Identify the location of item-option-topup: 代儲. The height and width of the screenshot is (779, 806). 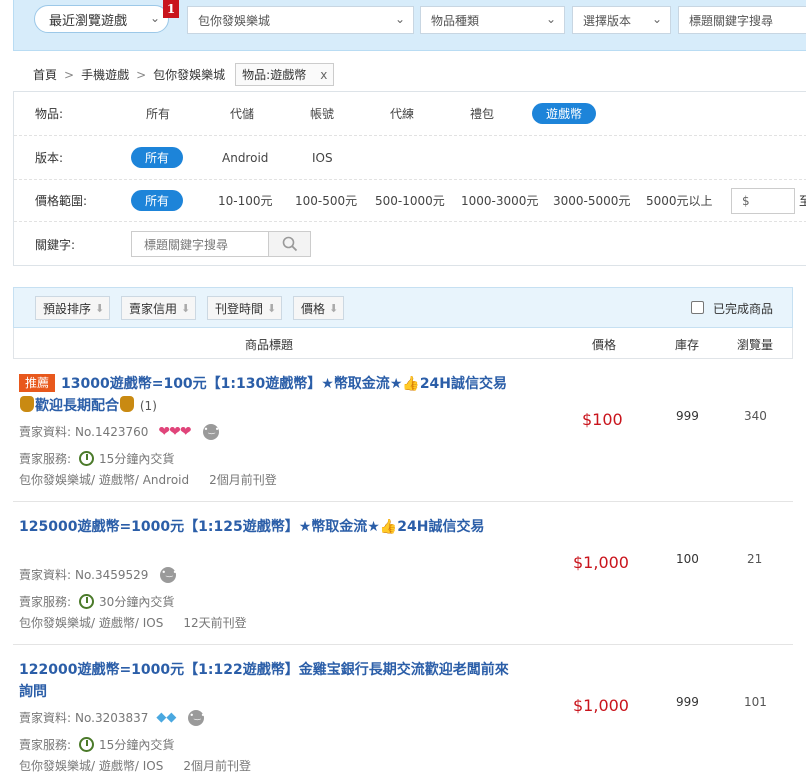
(242, 113).